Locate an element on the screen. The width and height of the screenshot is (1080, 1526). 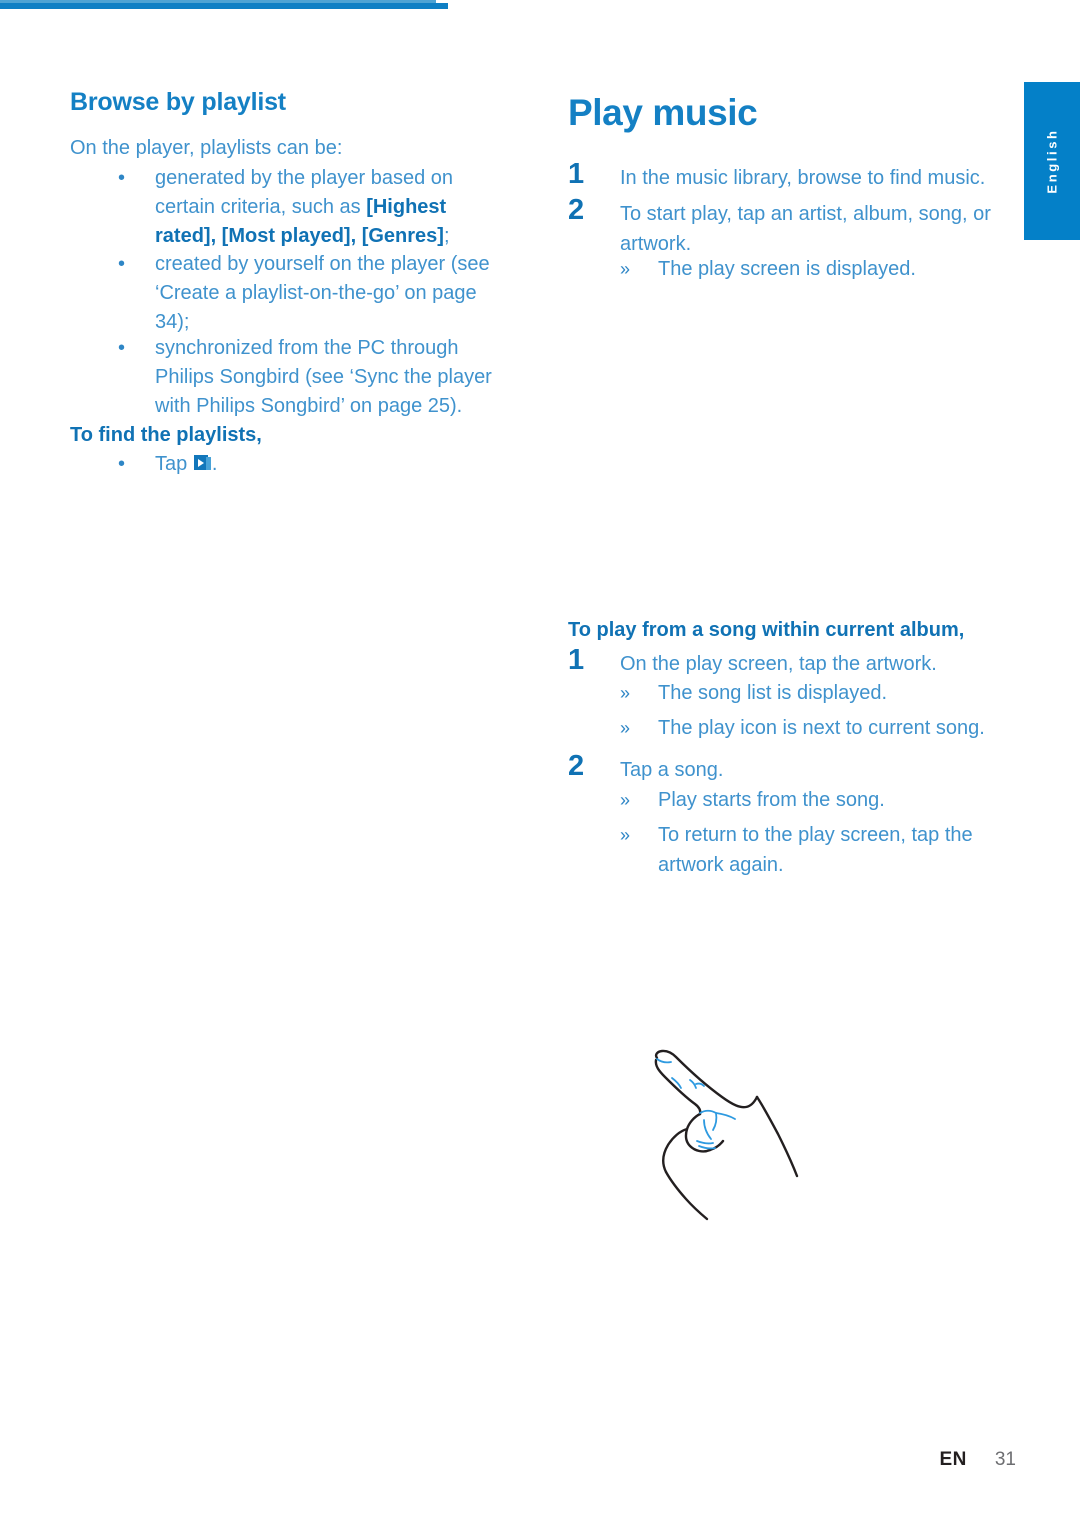
step-result: » The play icon is next to current song. is located at coordinates (794, 728).